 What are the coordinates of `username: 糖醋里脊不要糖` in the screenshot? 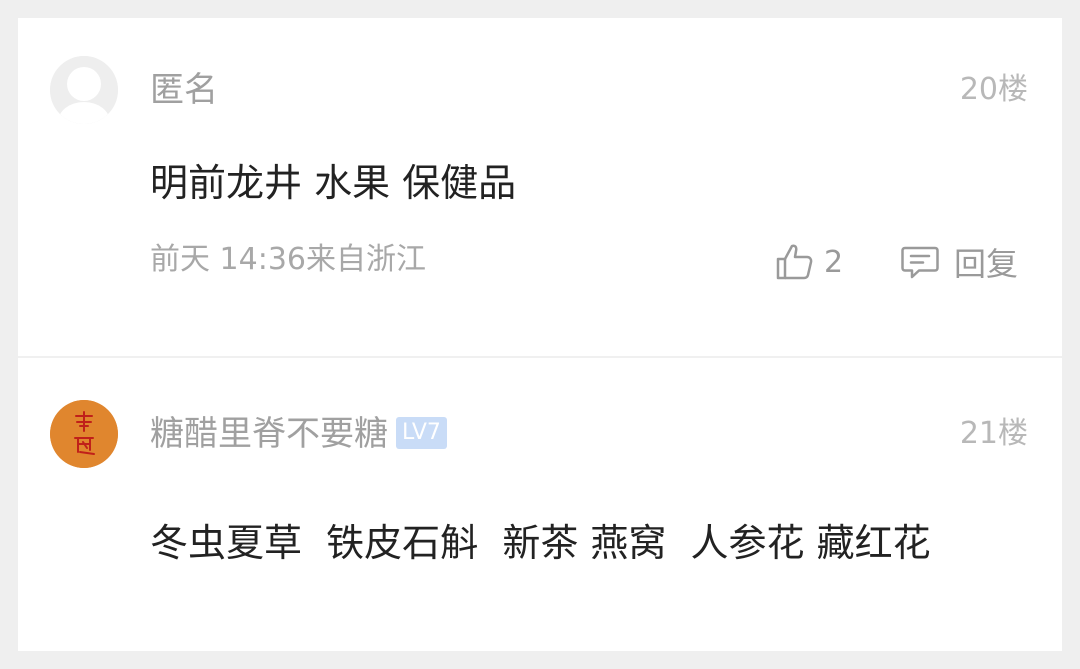 It's located at (269, 434).